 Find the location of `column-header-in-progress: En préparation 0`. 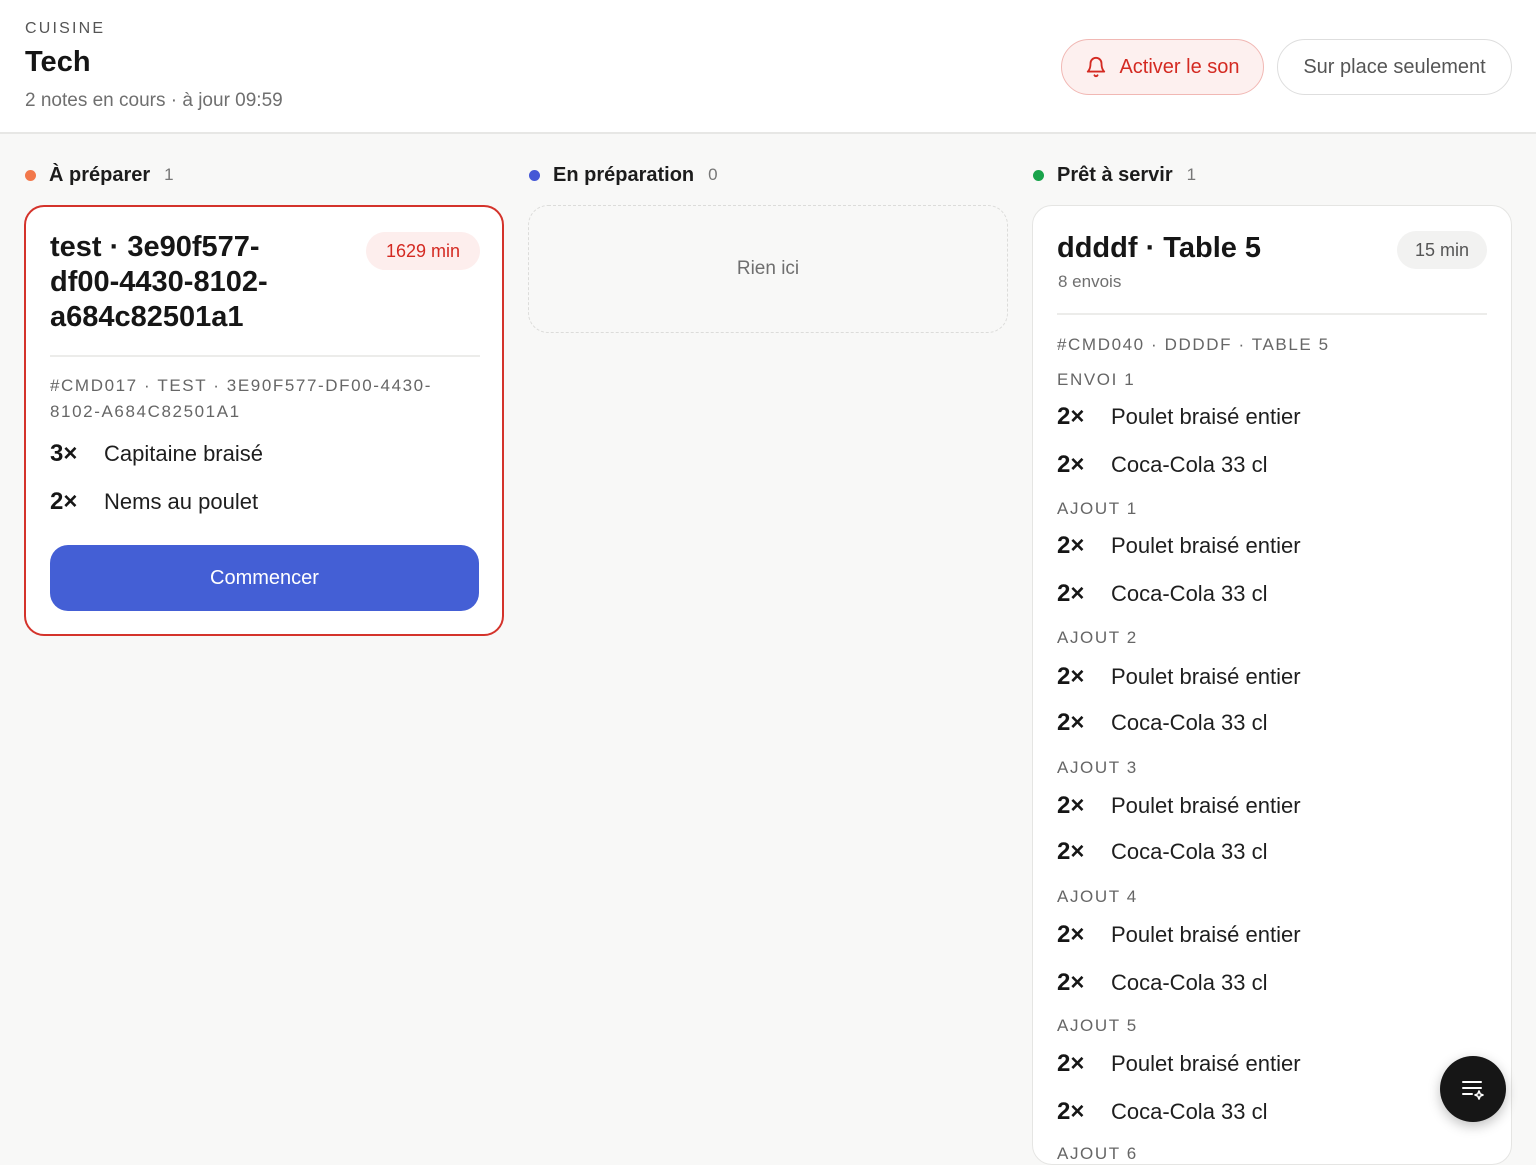

column-header-in-progress: En préparation 0 is located at coordinates (623, 175).